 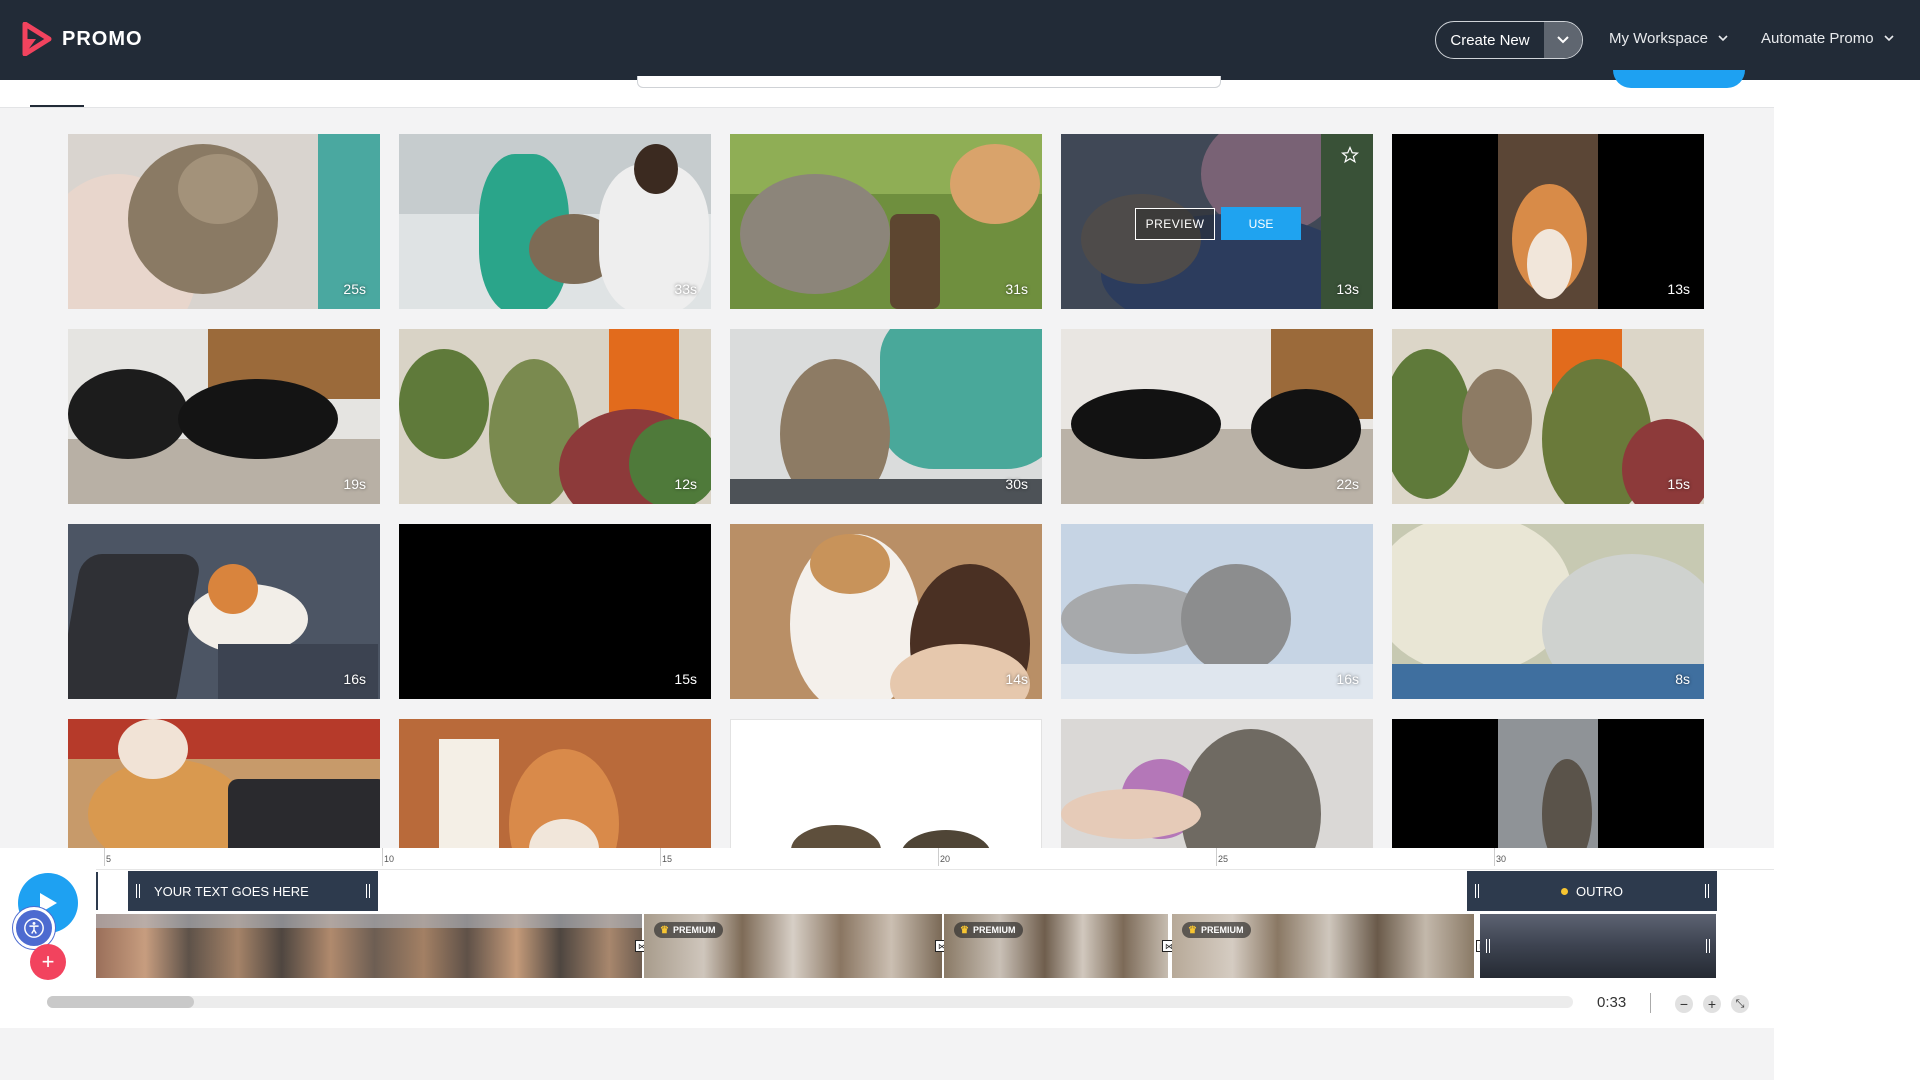 I want to click on accessibility-button, so click(x=34, y=928).